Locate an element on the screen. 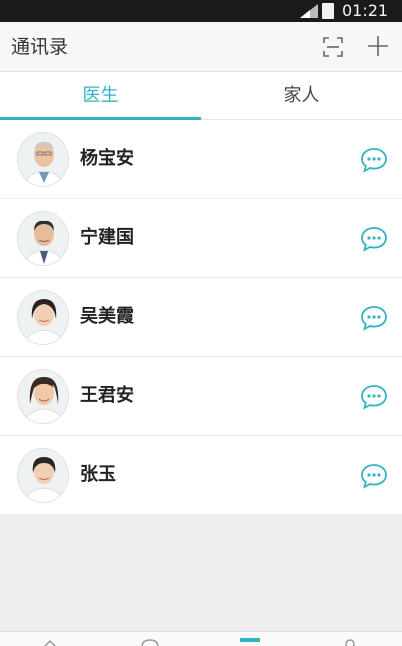 The width and height of the screenshot is (402, 646). contact-name: 张玉 is located at coordinates (98, 474).